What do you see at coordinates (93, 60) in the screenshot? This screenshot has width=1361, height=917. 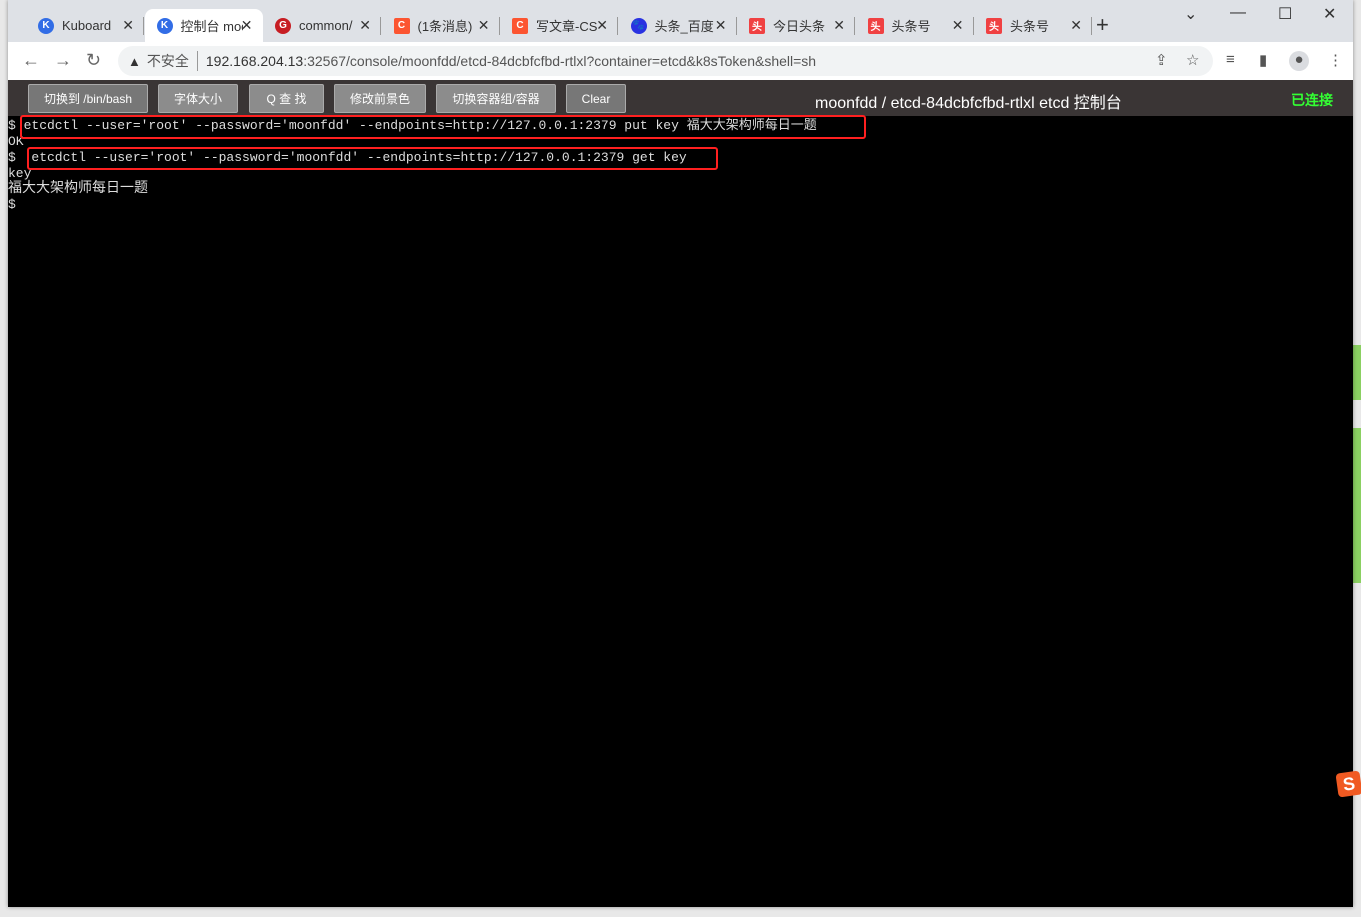 I see `reload-button: ↻` at bounding box center [93, 60].